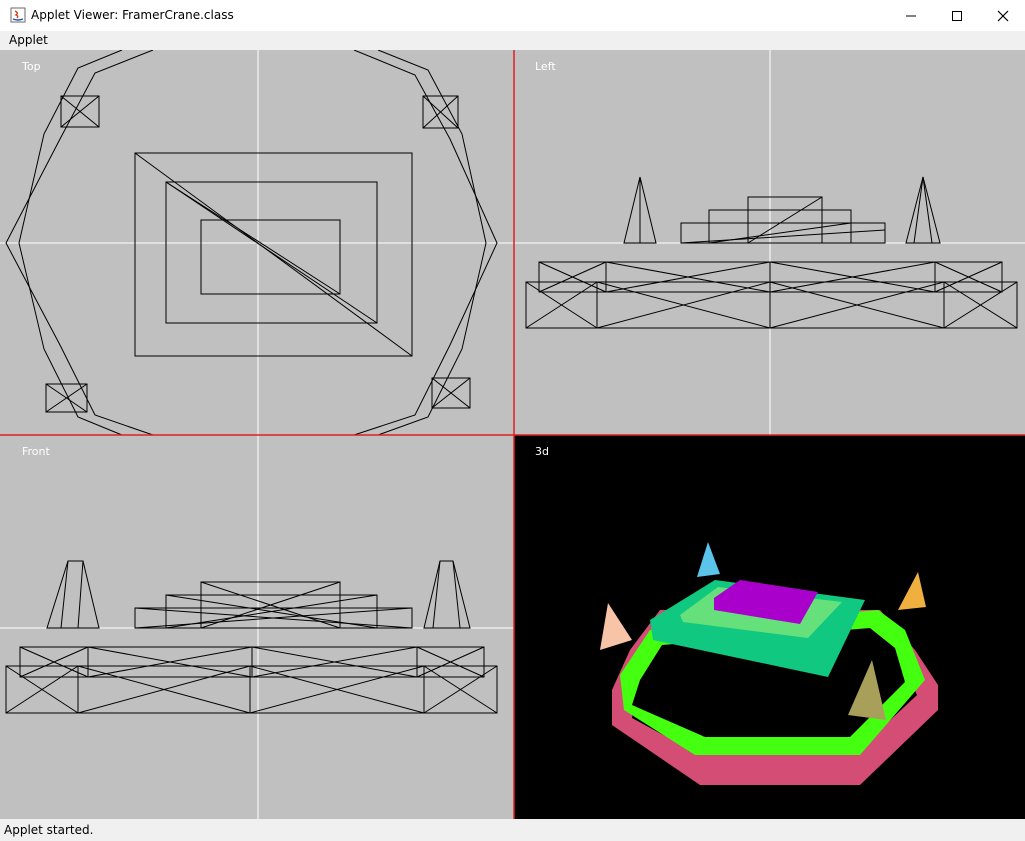 The width and height of the screenshot is (1025, 841). Describe the element at coordinates (49, 830) in the screenshot. I see `status-text: Applet started.` at that location.